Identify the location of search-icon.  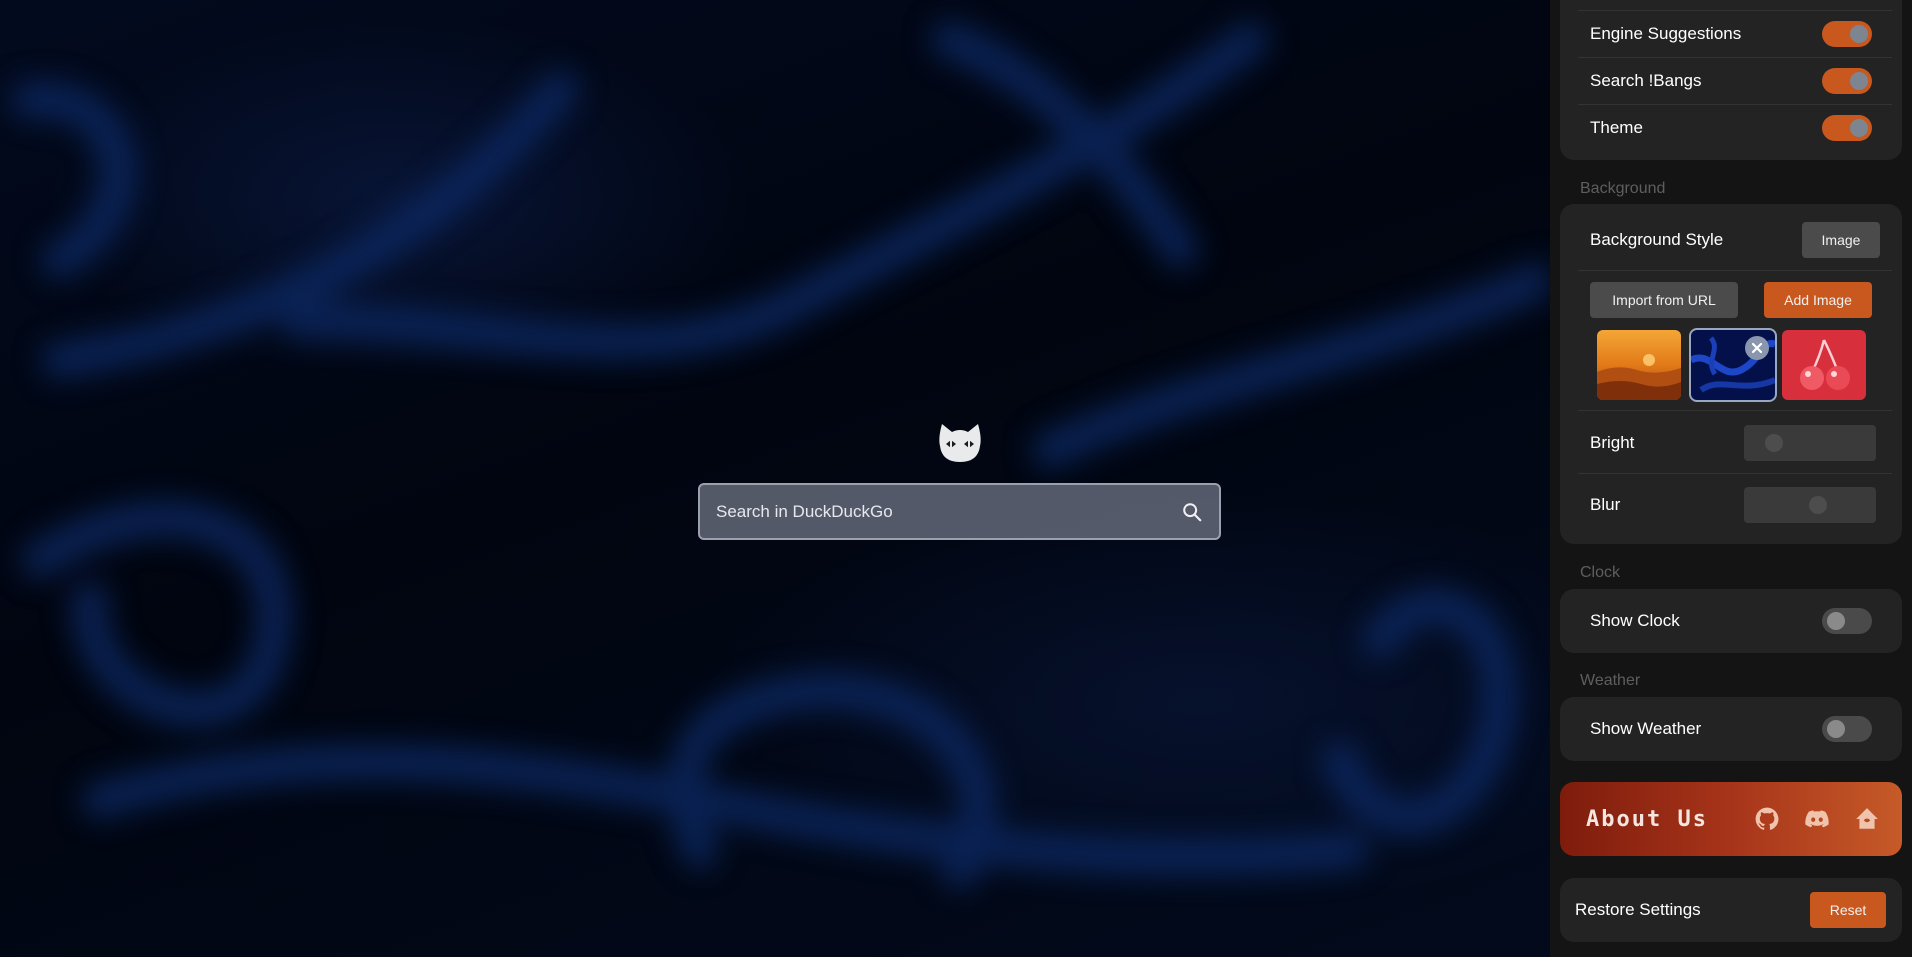
(1192, 512).